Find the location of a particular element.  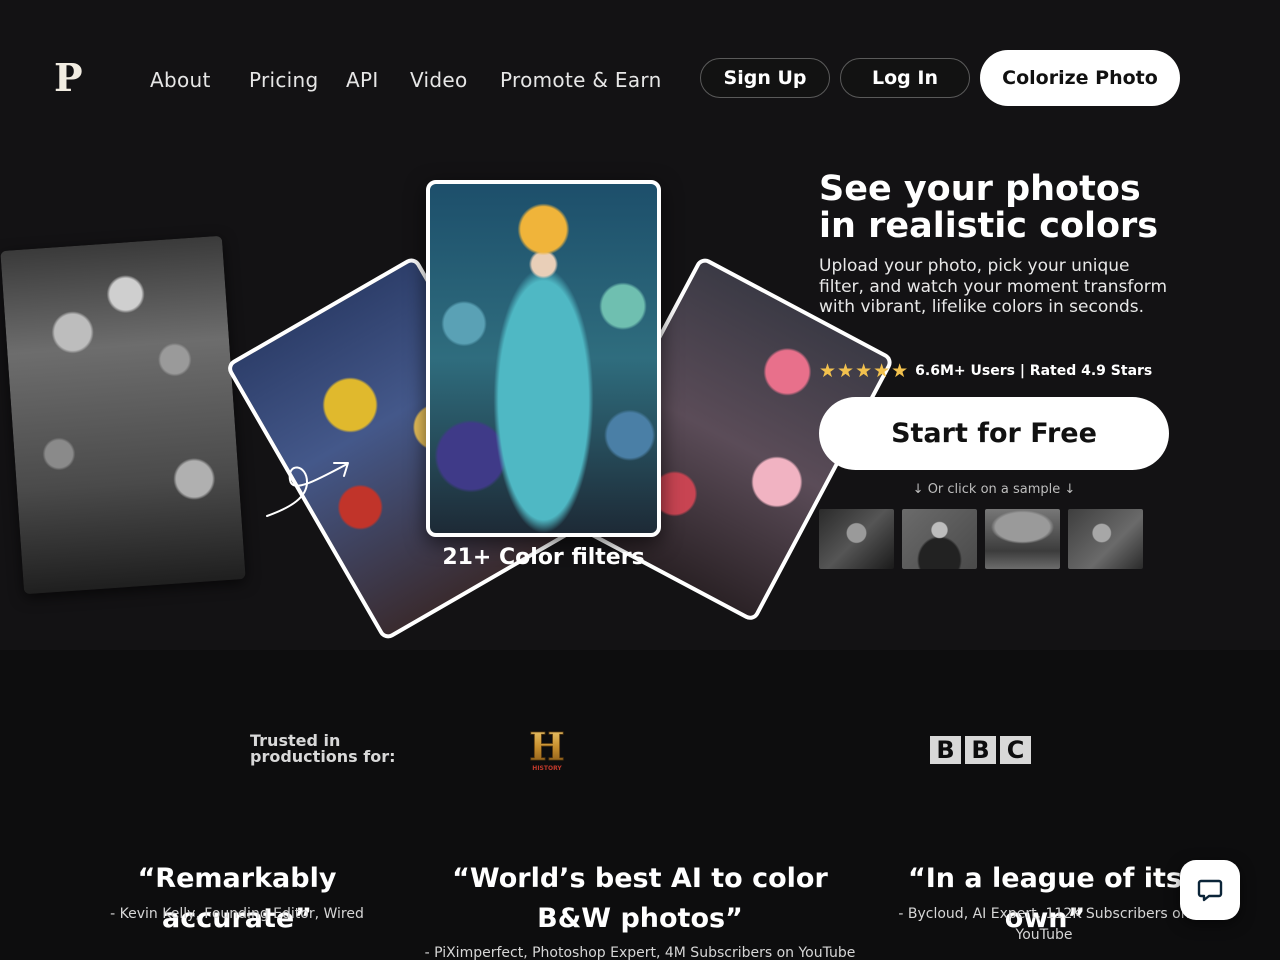

history-logo-word: HISTORY is located at coordinates (547, 768).